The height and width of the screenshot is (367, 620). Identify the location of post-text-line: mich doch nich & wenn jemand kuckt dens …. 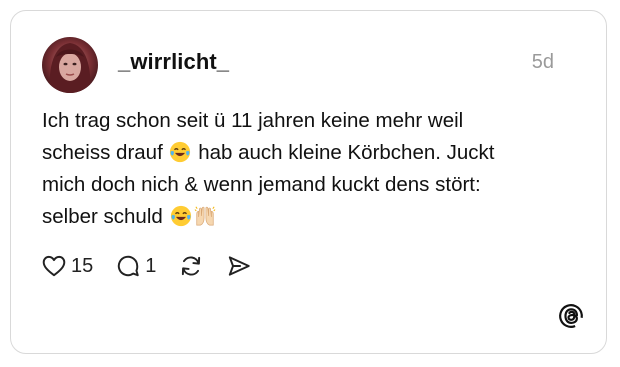
(261, 184).